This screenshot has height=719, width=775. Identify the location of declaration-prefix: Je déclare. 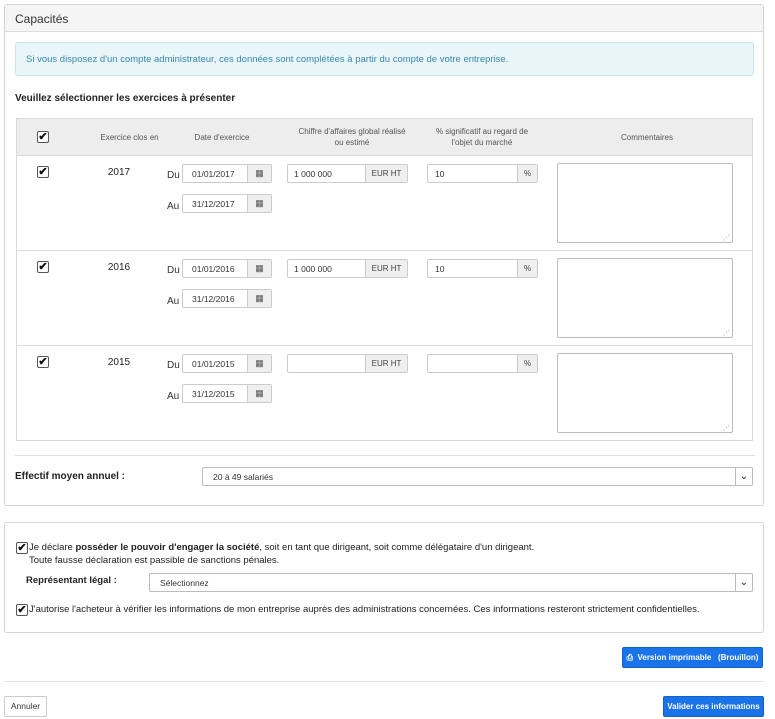
(52, 547).